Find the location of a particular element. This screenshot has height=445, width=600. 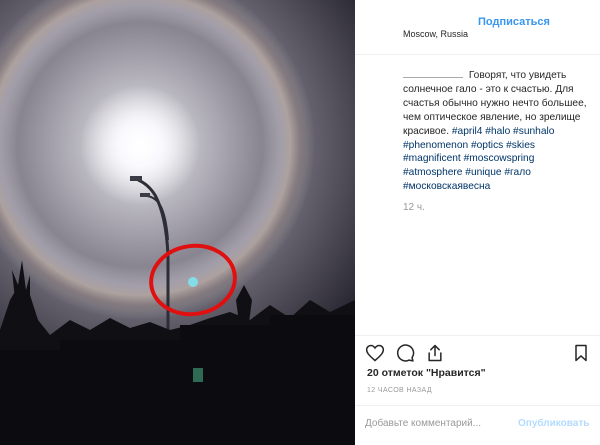

action-bar is located at coordinates (477, 353).